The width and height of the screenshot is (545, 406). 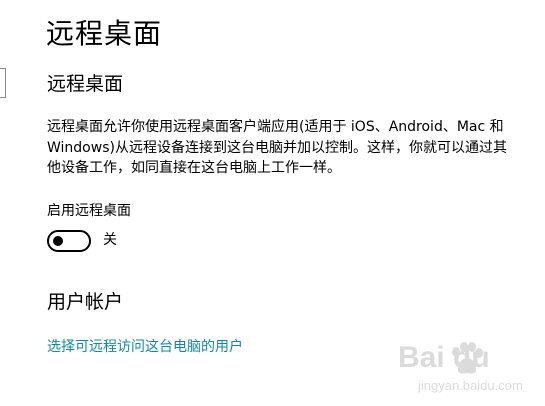 What do you see at coordinates (85, 302) in the screenshot?
I see `user-accounts-section-title: 用户帐户` at bounding box center [85, 302].